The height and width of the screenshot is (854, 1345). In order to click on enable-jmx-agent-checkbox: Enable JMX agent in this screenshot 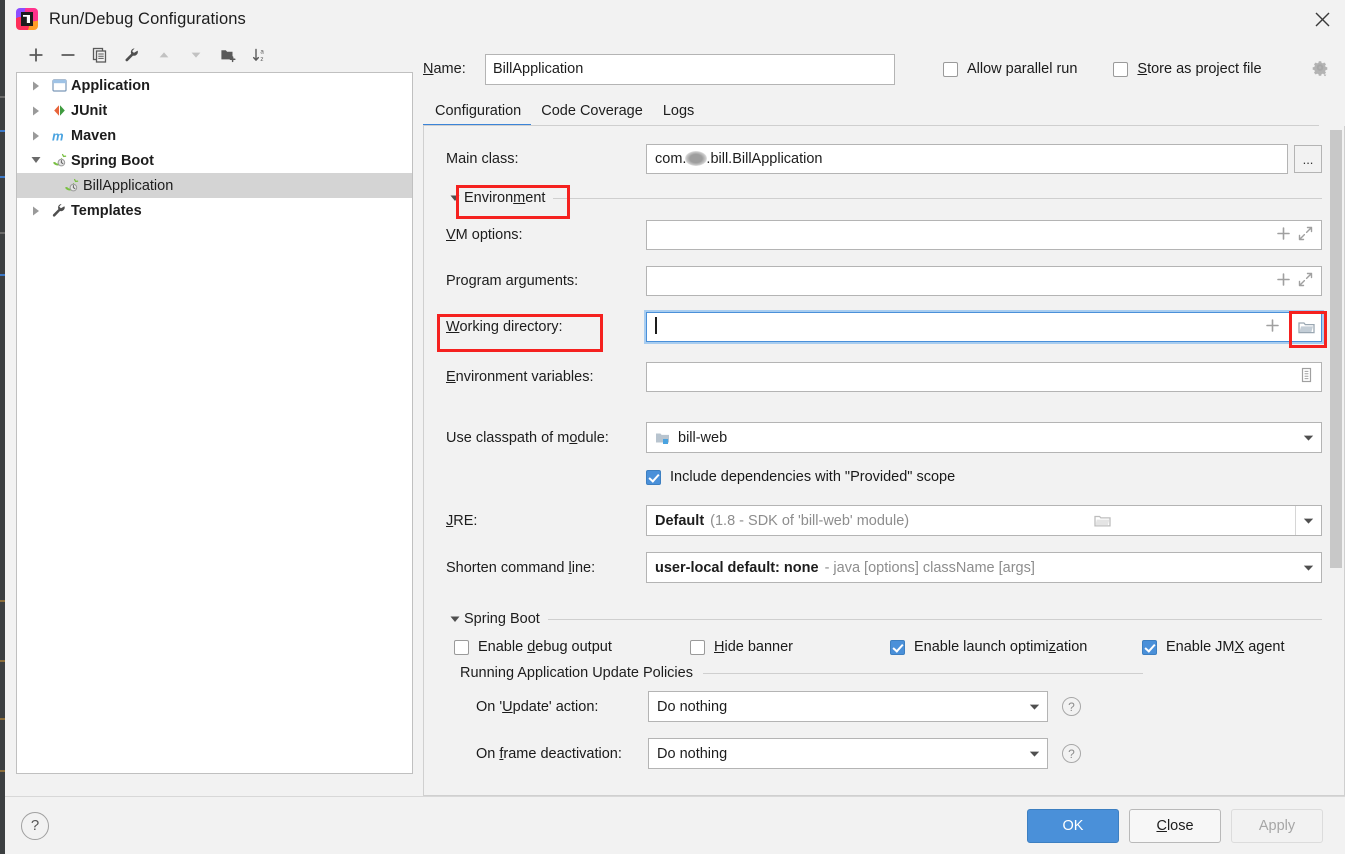, I will do `click(1213, 647)`.